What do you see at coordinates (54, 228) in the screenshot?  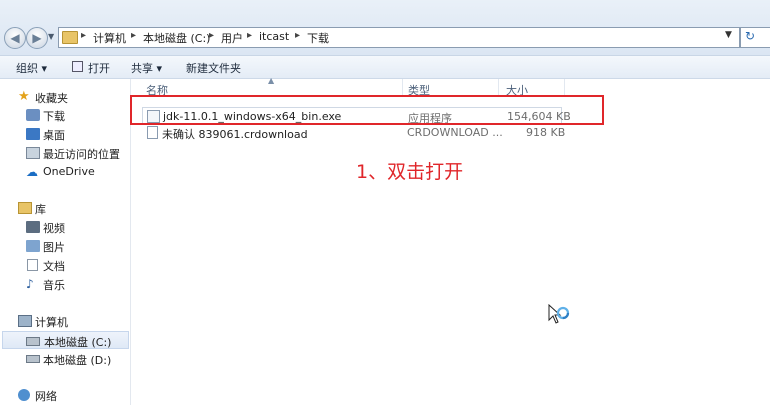 I see `nav-item-label: 视频` at bounding box center [54, 228].